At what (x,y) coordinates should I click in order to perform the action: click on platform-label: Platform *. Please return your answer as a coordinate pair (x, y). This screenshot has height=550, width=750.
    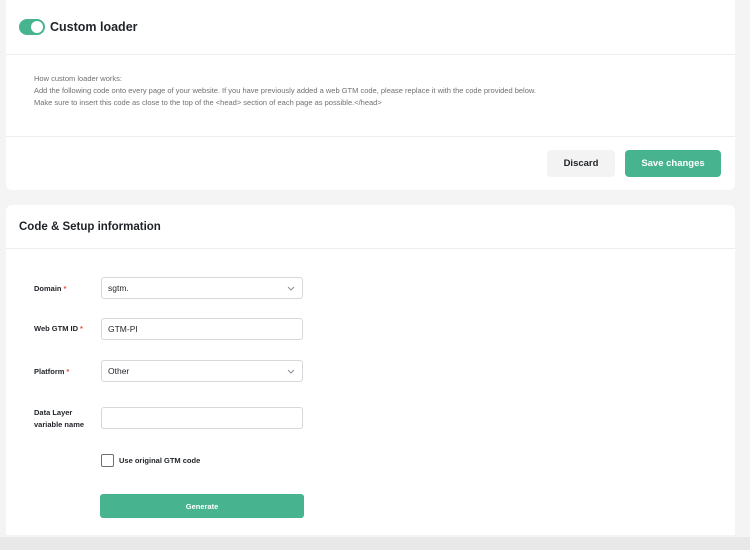
    Looking at the image, I should click on (51, 372).